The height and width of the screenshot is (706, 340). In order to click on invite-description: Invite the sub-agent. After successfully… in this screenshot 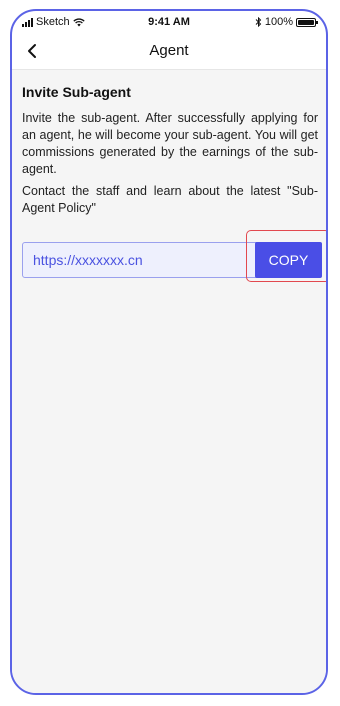, I will do `click(170, 143)`.